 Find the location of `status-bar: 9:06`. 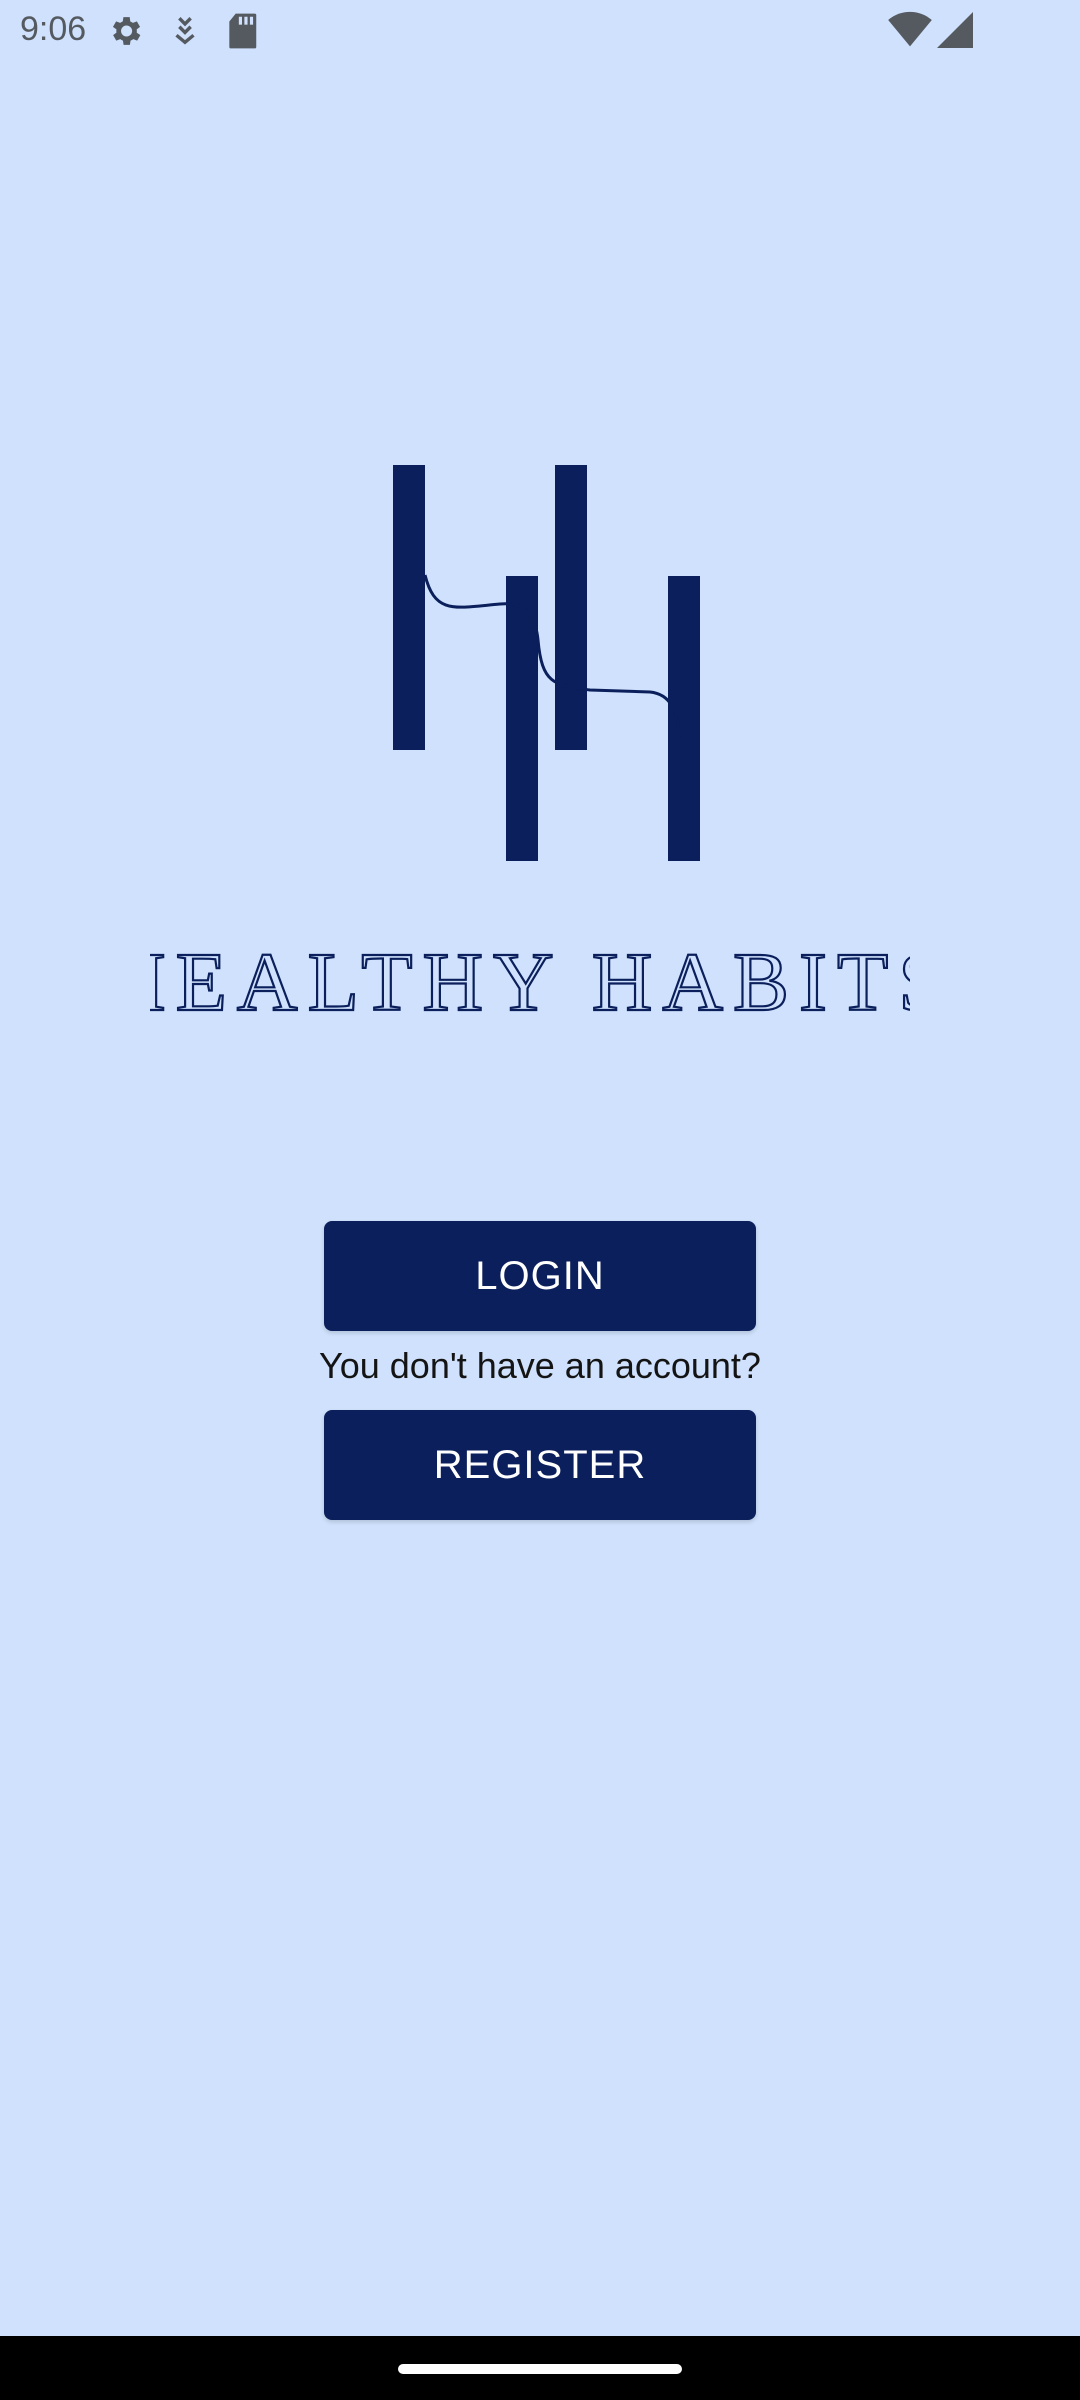

status-bar: 9:06 is located at coordinates (540, 32).